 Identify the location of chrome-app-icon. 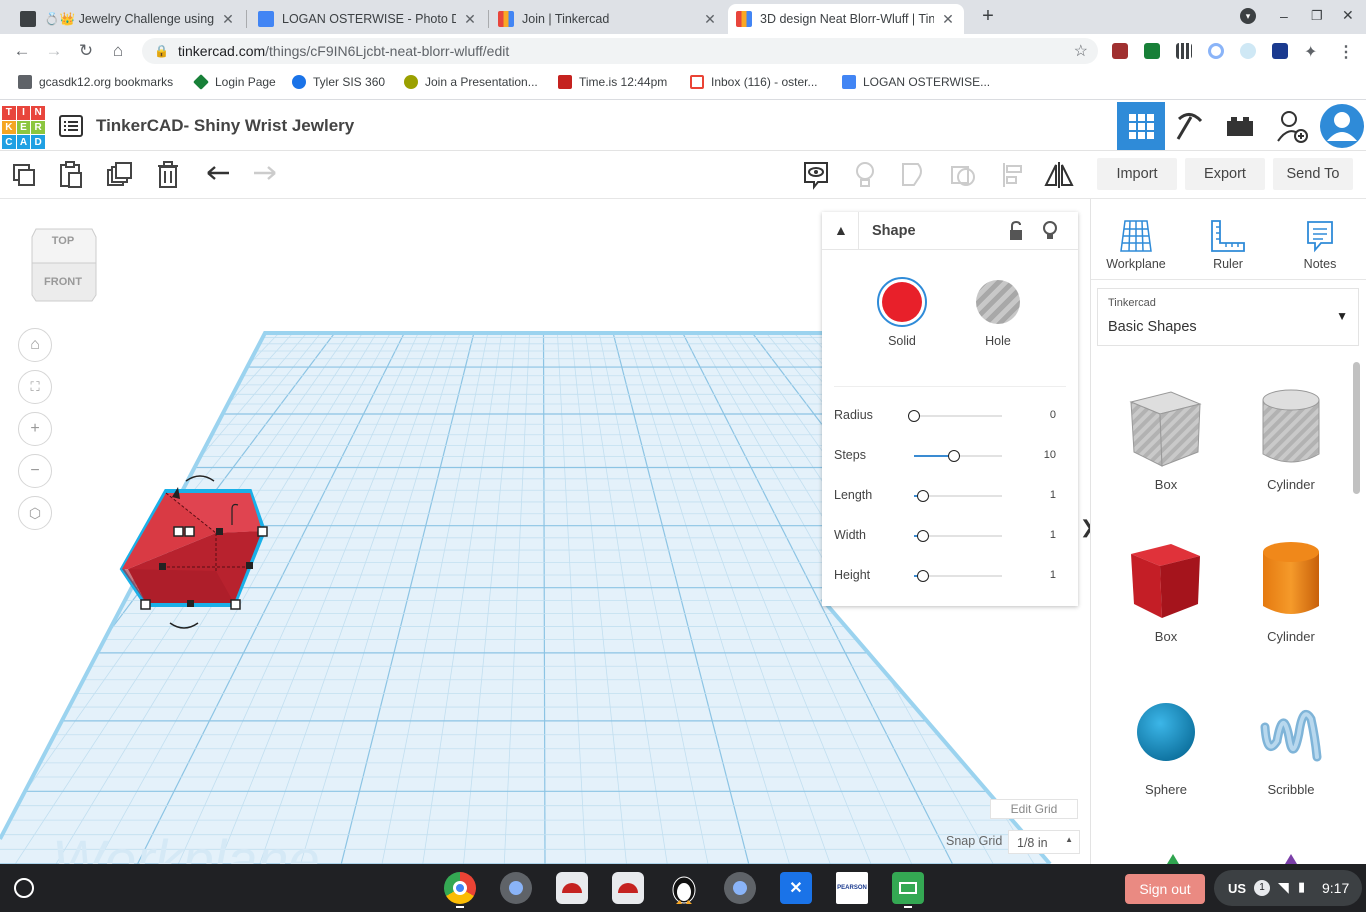
(460, 888).